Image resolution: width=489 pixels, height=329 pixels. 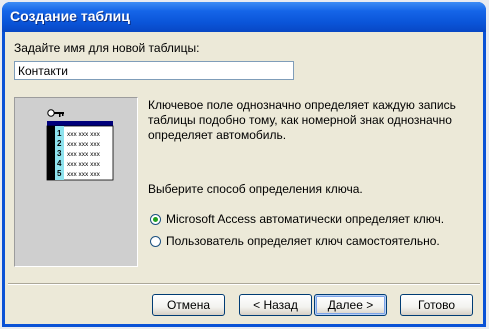 What do you see at coordinates (255, 189) in the screenshot?
I see `key-method-prompt: Выберите способ определения ключа.` at bounding box center [255, 189].